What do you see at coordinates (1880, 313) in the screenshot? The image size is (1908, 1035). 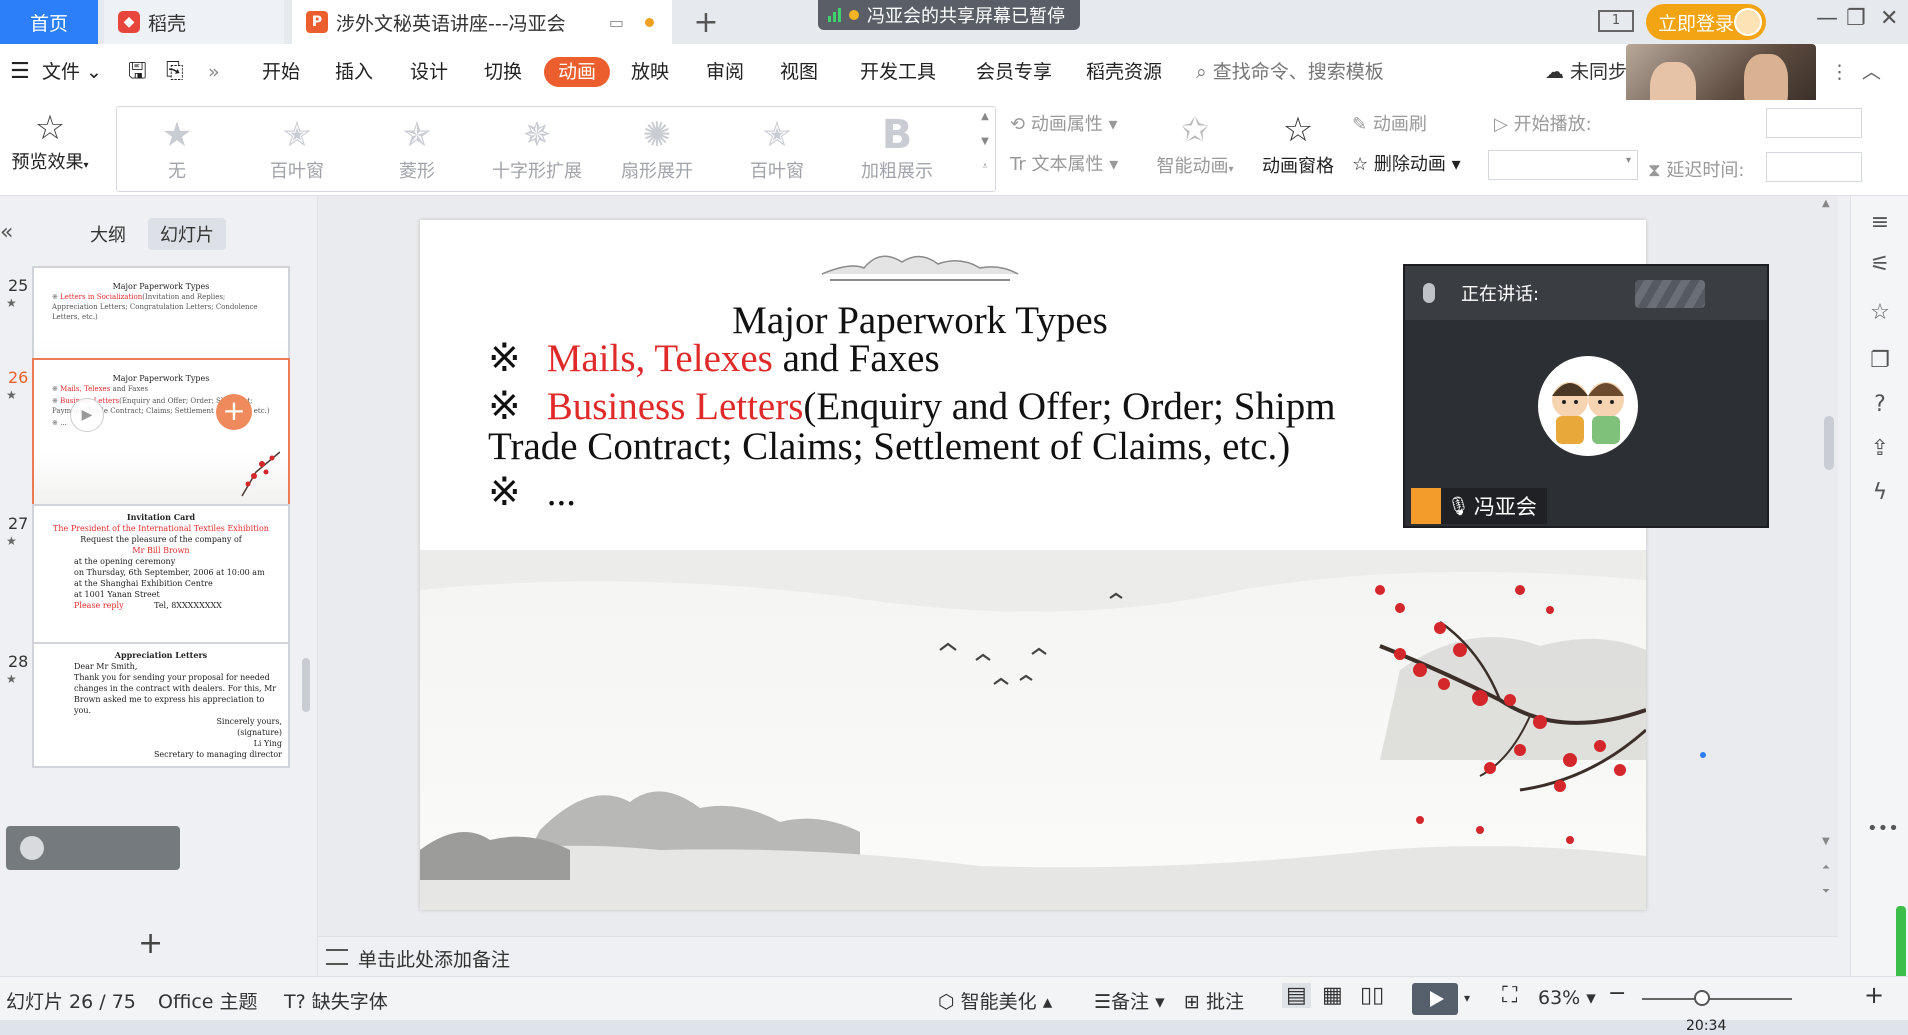 I see `star-animation-icon: ☆` at bounding box center [1880, 313].